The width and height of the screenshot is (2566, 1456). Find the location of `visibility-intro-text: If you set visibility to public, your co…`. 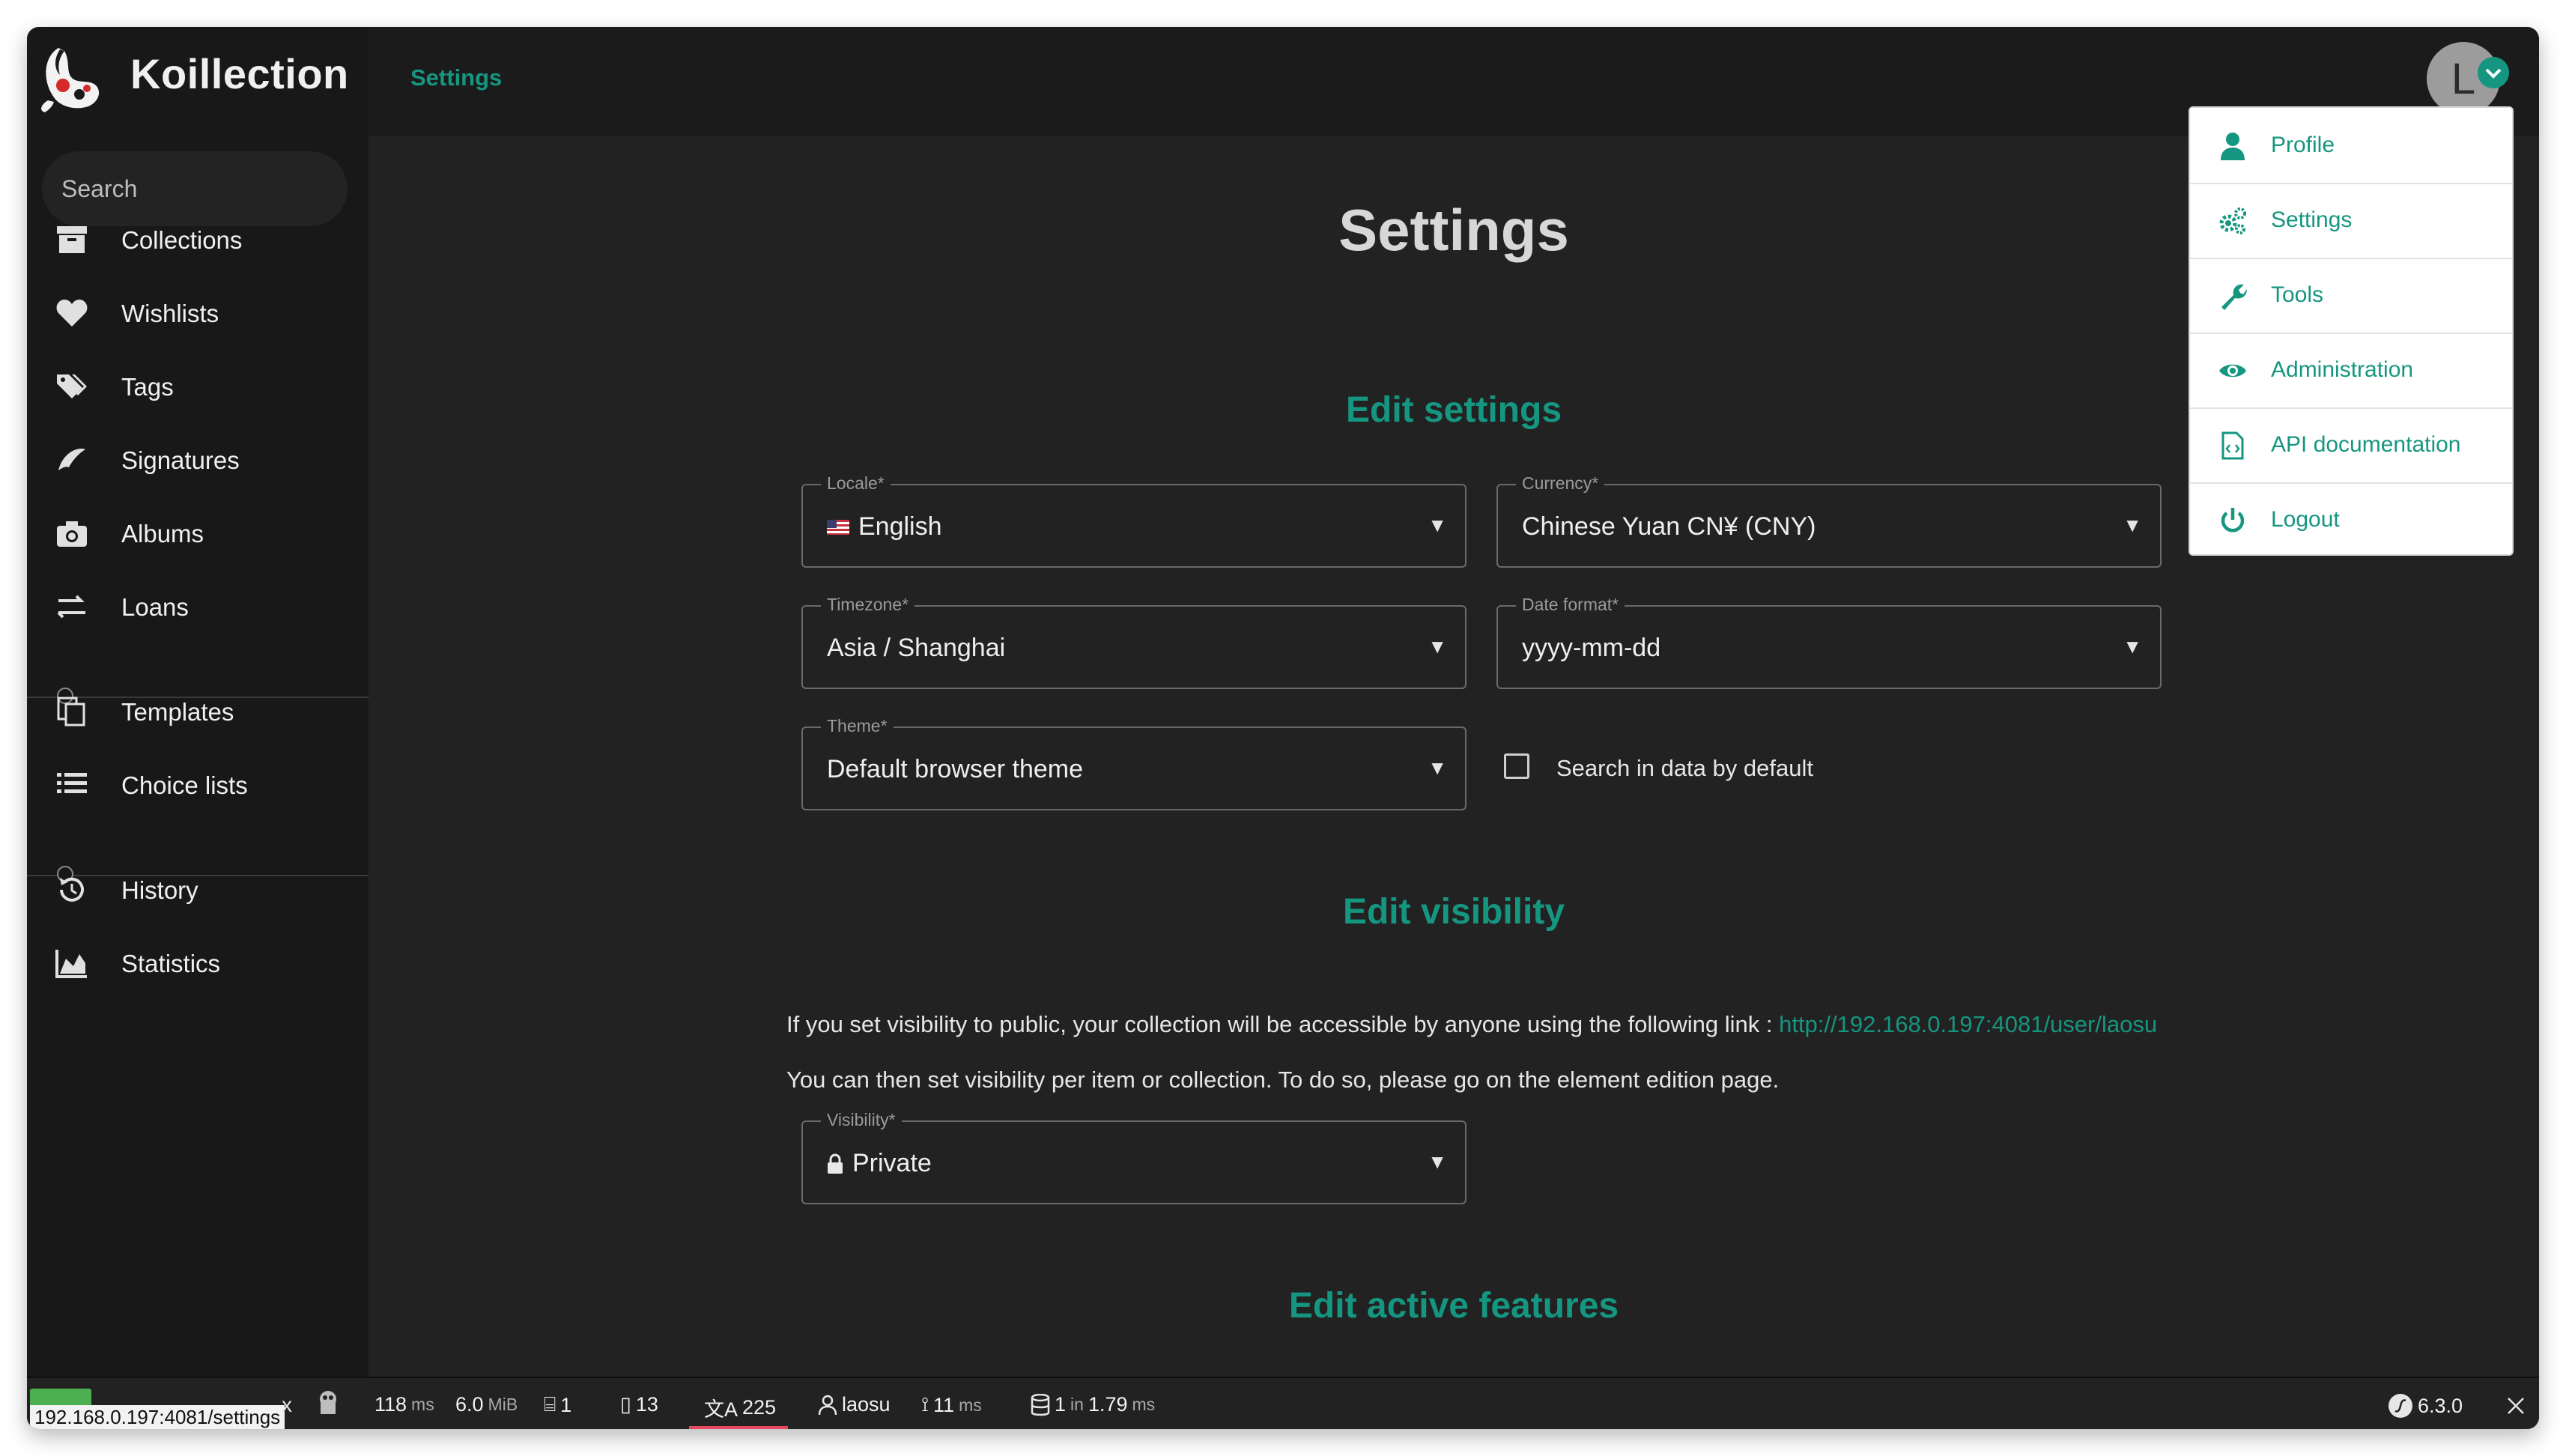

visibility-intro-text: If you set visibility to public, your co… is located at coordinates (1279, 1024).